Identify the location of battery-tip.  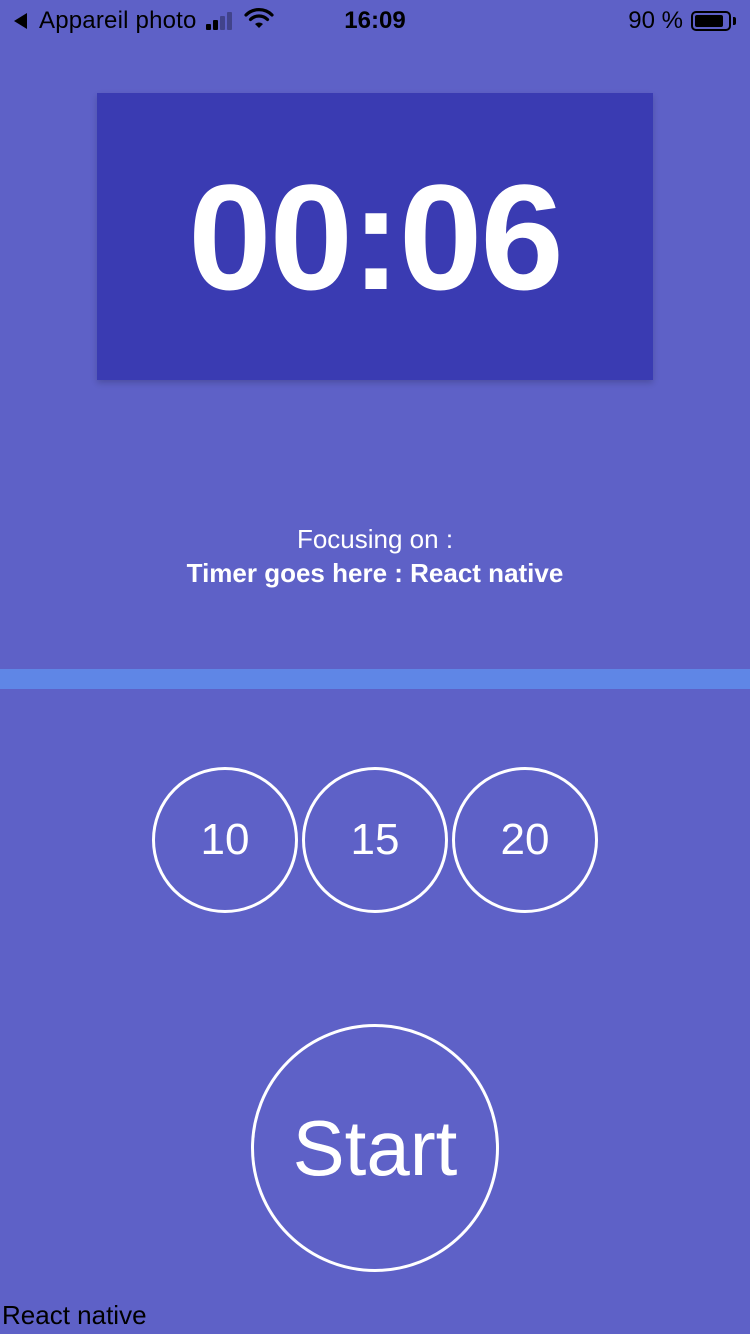
(734, 21).